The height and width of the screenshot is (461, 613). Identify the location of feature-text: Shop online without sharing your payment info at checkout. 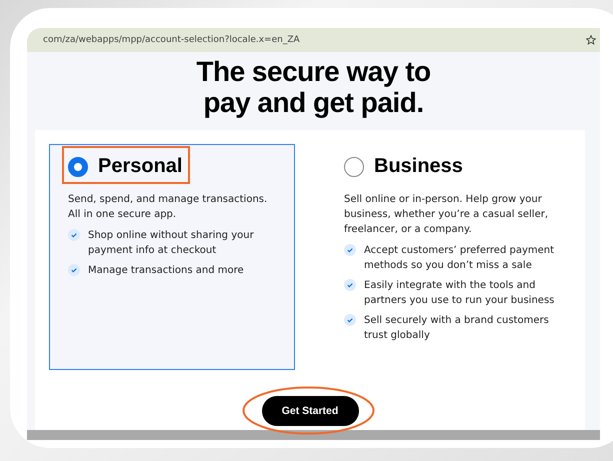
(171, 243).